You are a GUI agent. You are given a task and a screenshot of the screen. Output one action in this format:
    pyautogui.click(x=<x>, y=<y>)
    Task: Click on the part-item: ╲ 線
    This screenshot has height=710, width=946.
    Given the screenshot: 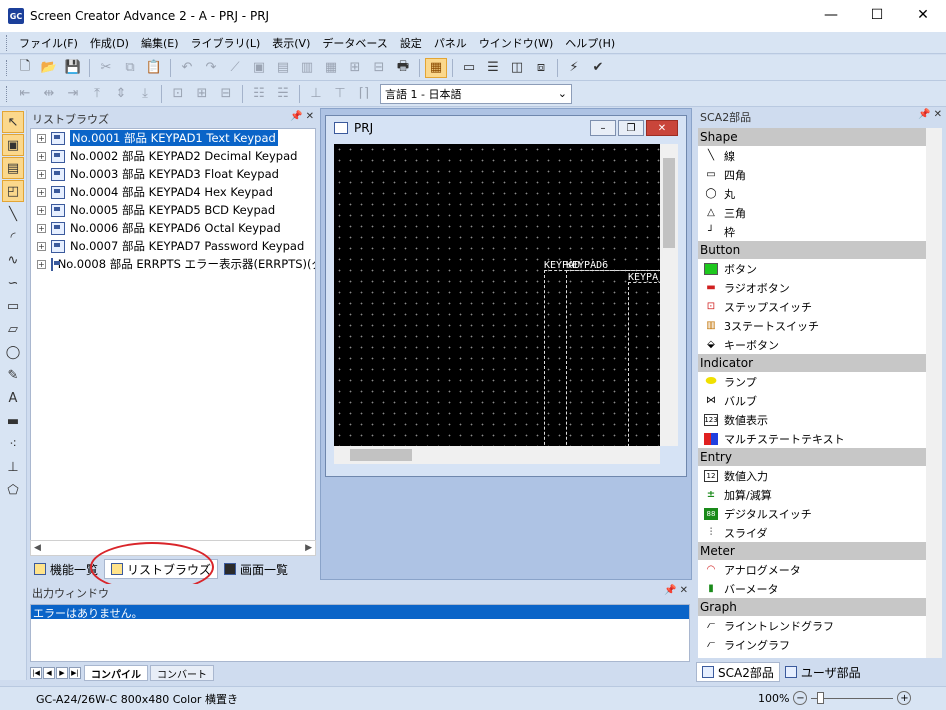 What is the action you would take?
    pyautogui.click(x=812, y=155)
    